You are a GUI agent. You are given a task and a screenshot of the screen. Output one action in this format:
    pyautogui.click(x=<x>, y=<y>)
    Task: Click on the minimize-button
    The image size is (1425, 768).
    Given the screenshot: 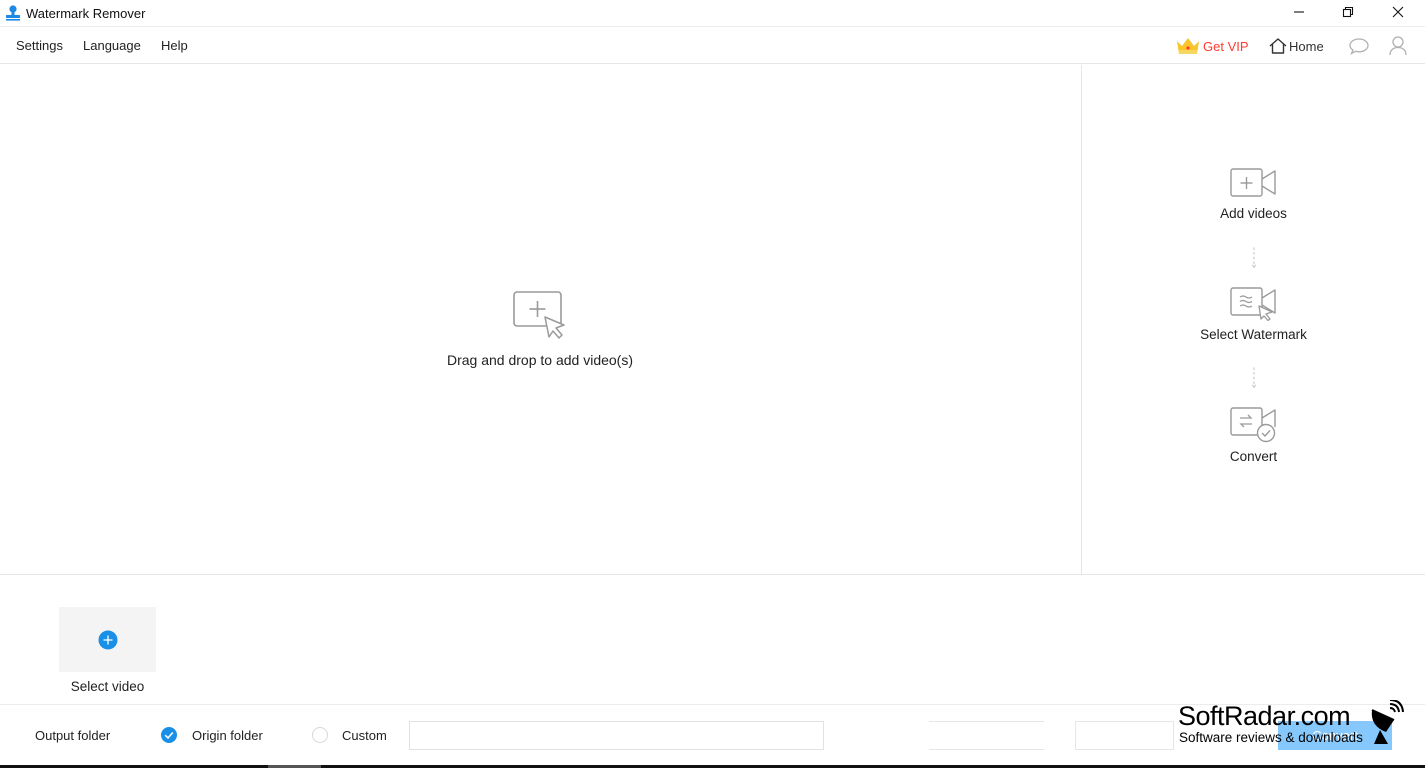 What is the action you would take?
    pyautogui.click(x=1299, y=12)
    